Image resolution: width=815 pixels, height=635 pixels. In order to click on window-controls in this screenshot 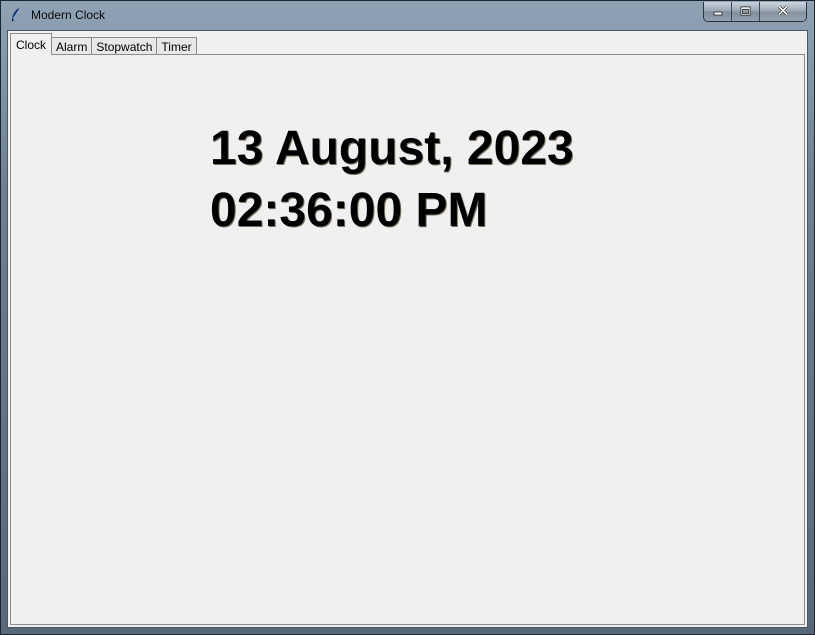, I will do `click(755, 12)`.